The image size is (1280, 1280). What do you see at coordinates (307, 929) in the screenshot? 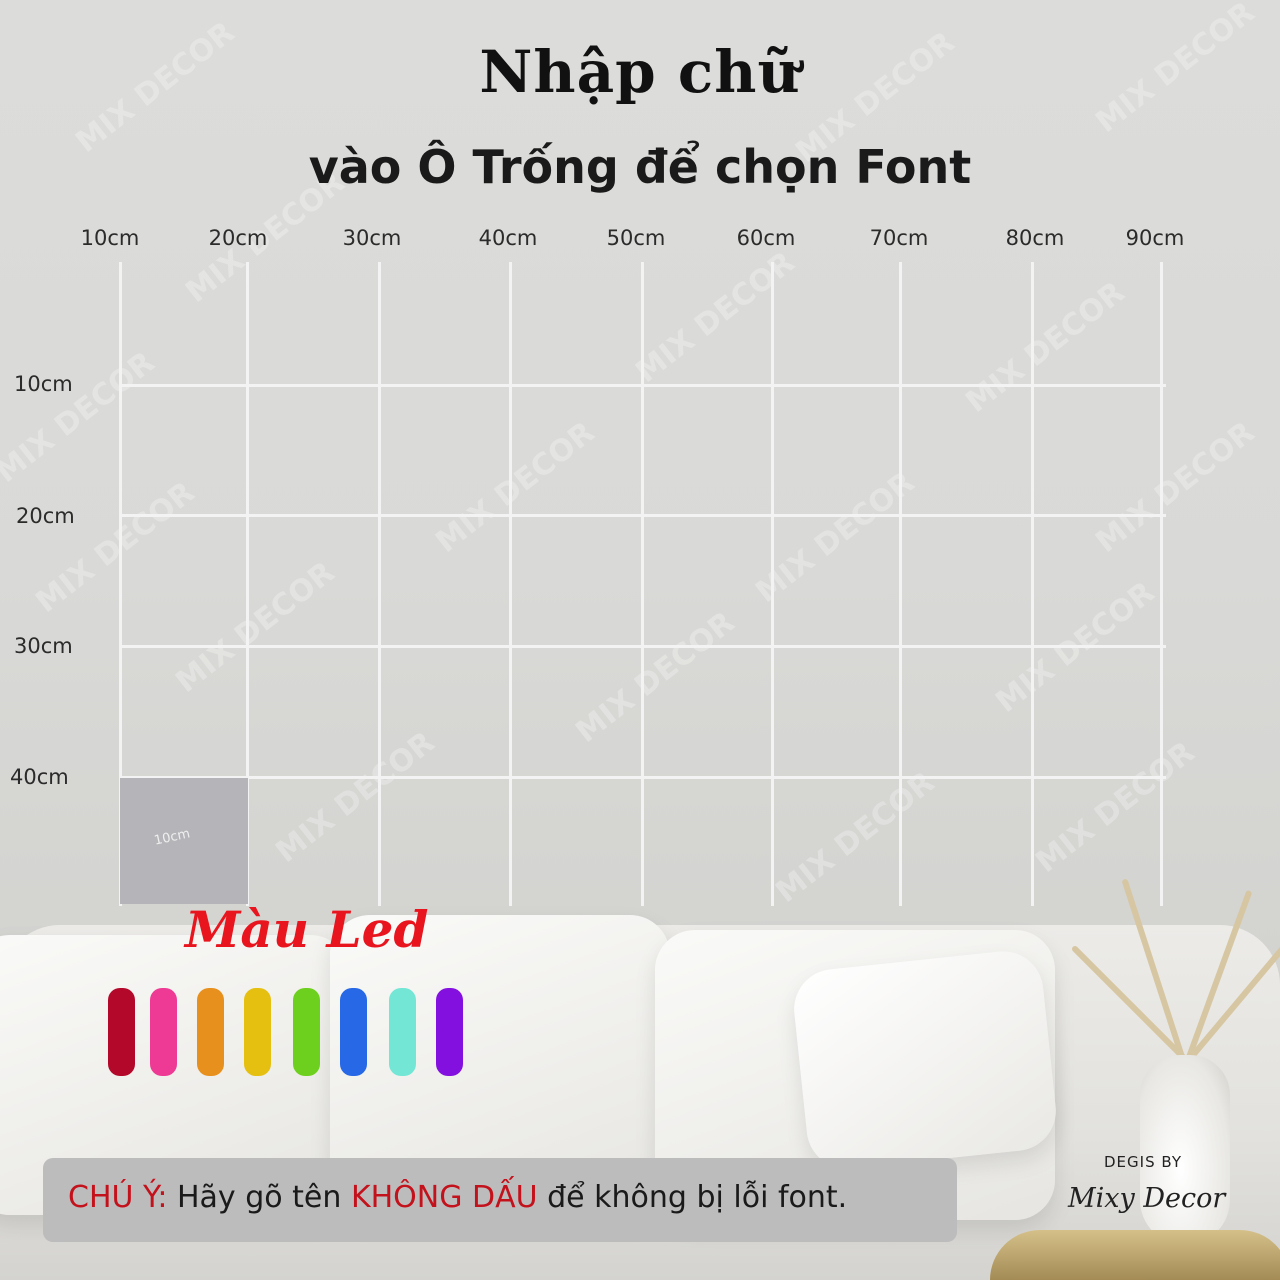
I see `led-color-heading: Màu Led` at bounding box center [307, 929].